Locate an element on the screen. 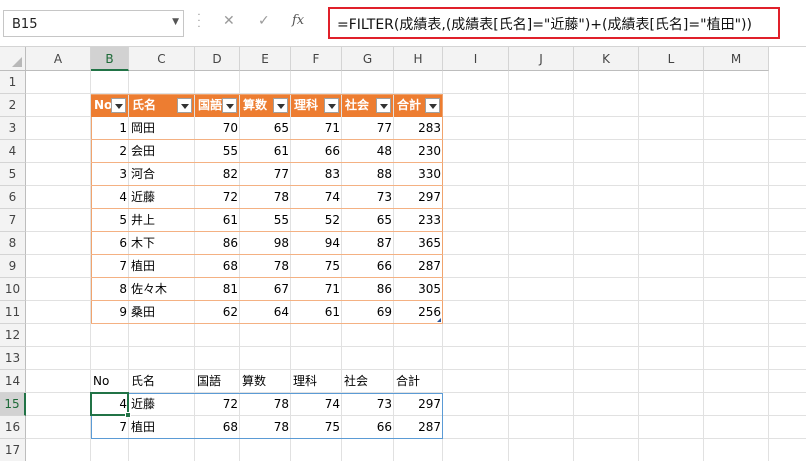 The width and height of the screenshot is (806, 461). table-cell: 74 is located at coordinates (316, 197).